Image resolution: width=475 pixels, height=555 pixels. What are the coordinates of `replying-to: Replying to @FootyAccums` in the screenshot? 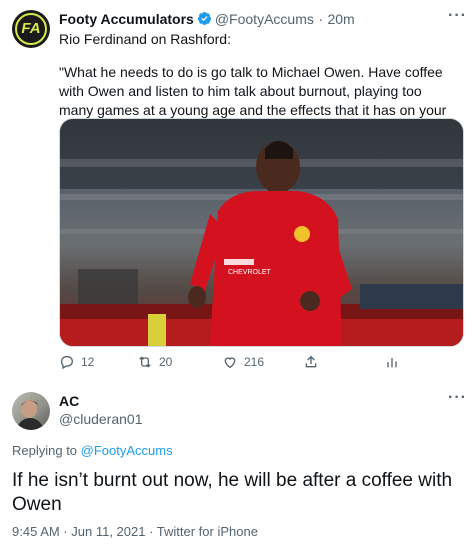 It's located at (92, 450).